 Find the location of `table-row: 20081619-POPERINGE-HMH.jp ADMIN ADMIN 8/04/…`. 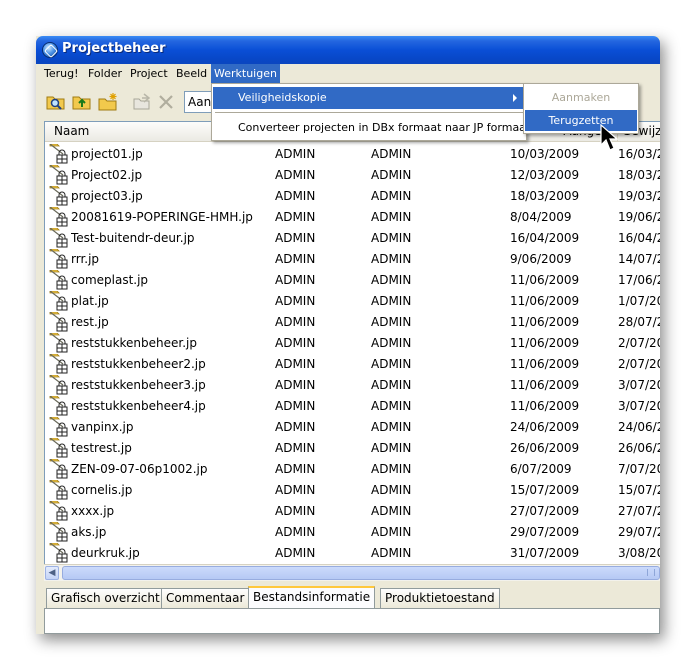

table-row: 20081619-POPERINGE-HMH.jp ADMIN ADMIN 8/04/… is located at coordinates (352, 216).